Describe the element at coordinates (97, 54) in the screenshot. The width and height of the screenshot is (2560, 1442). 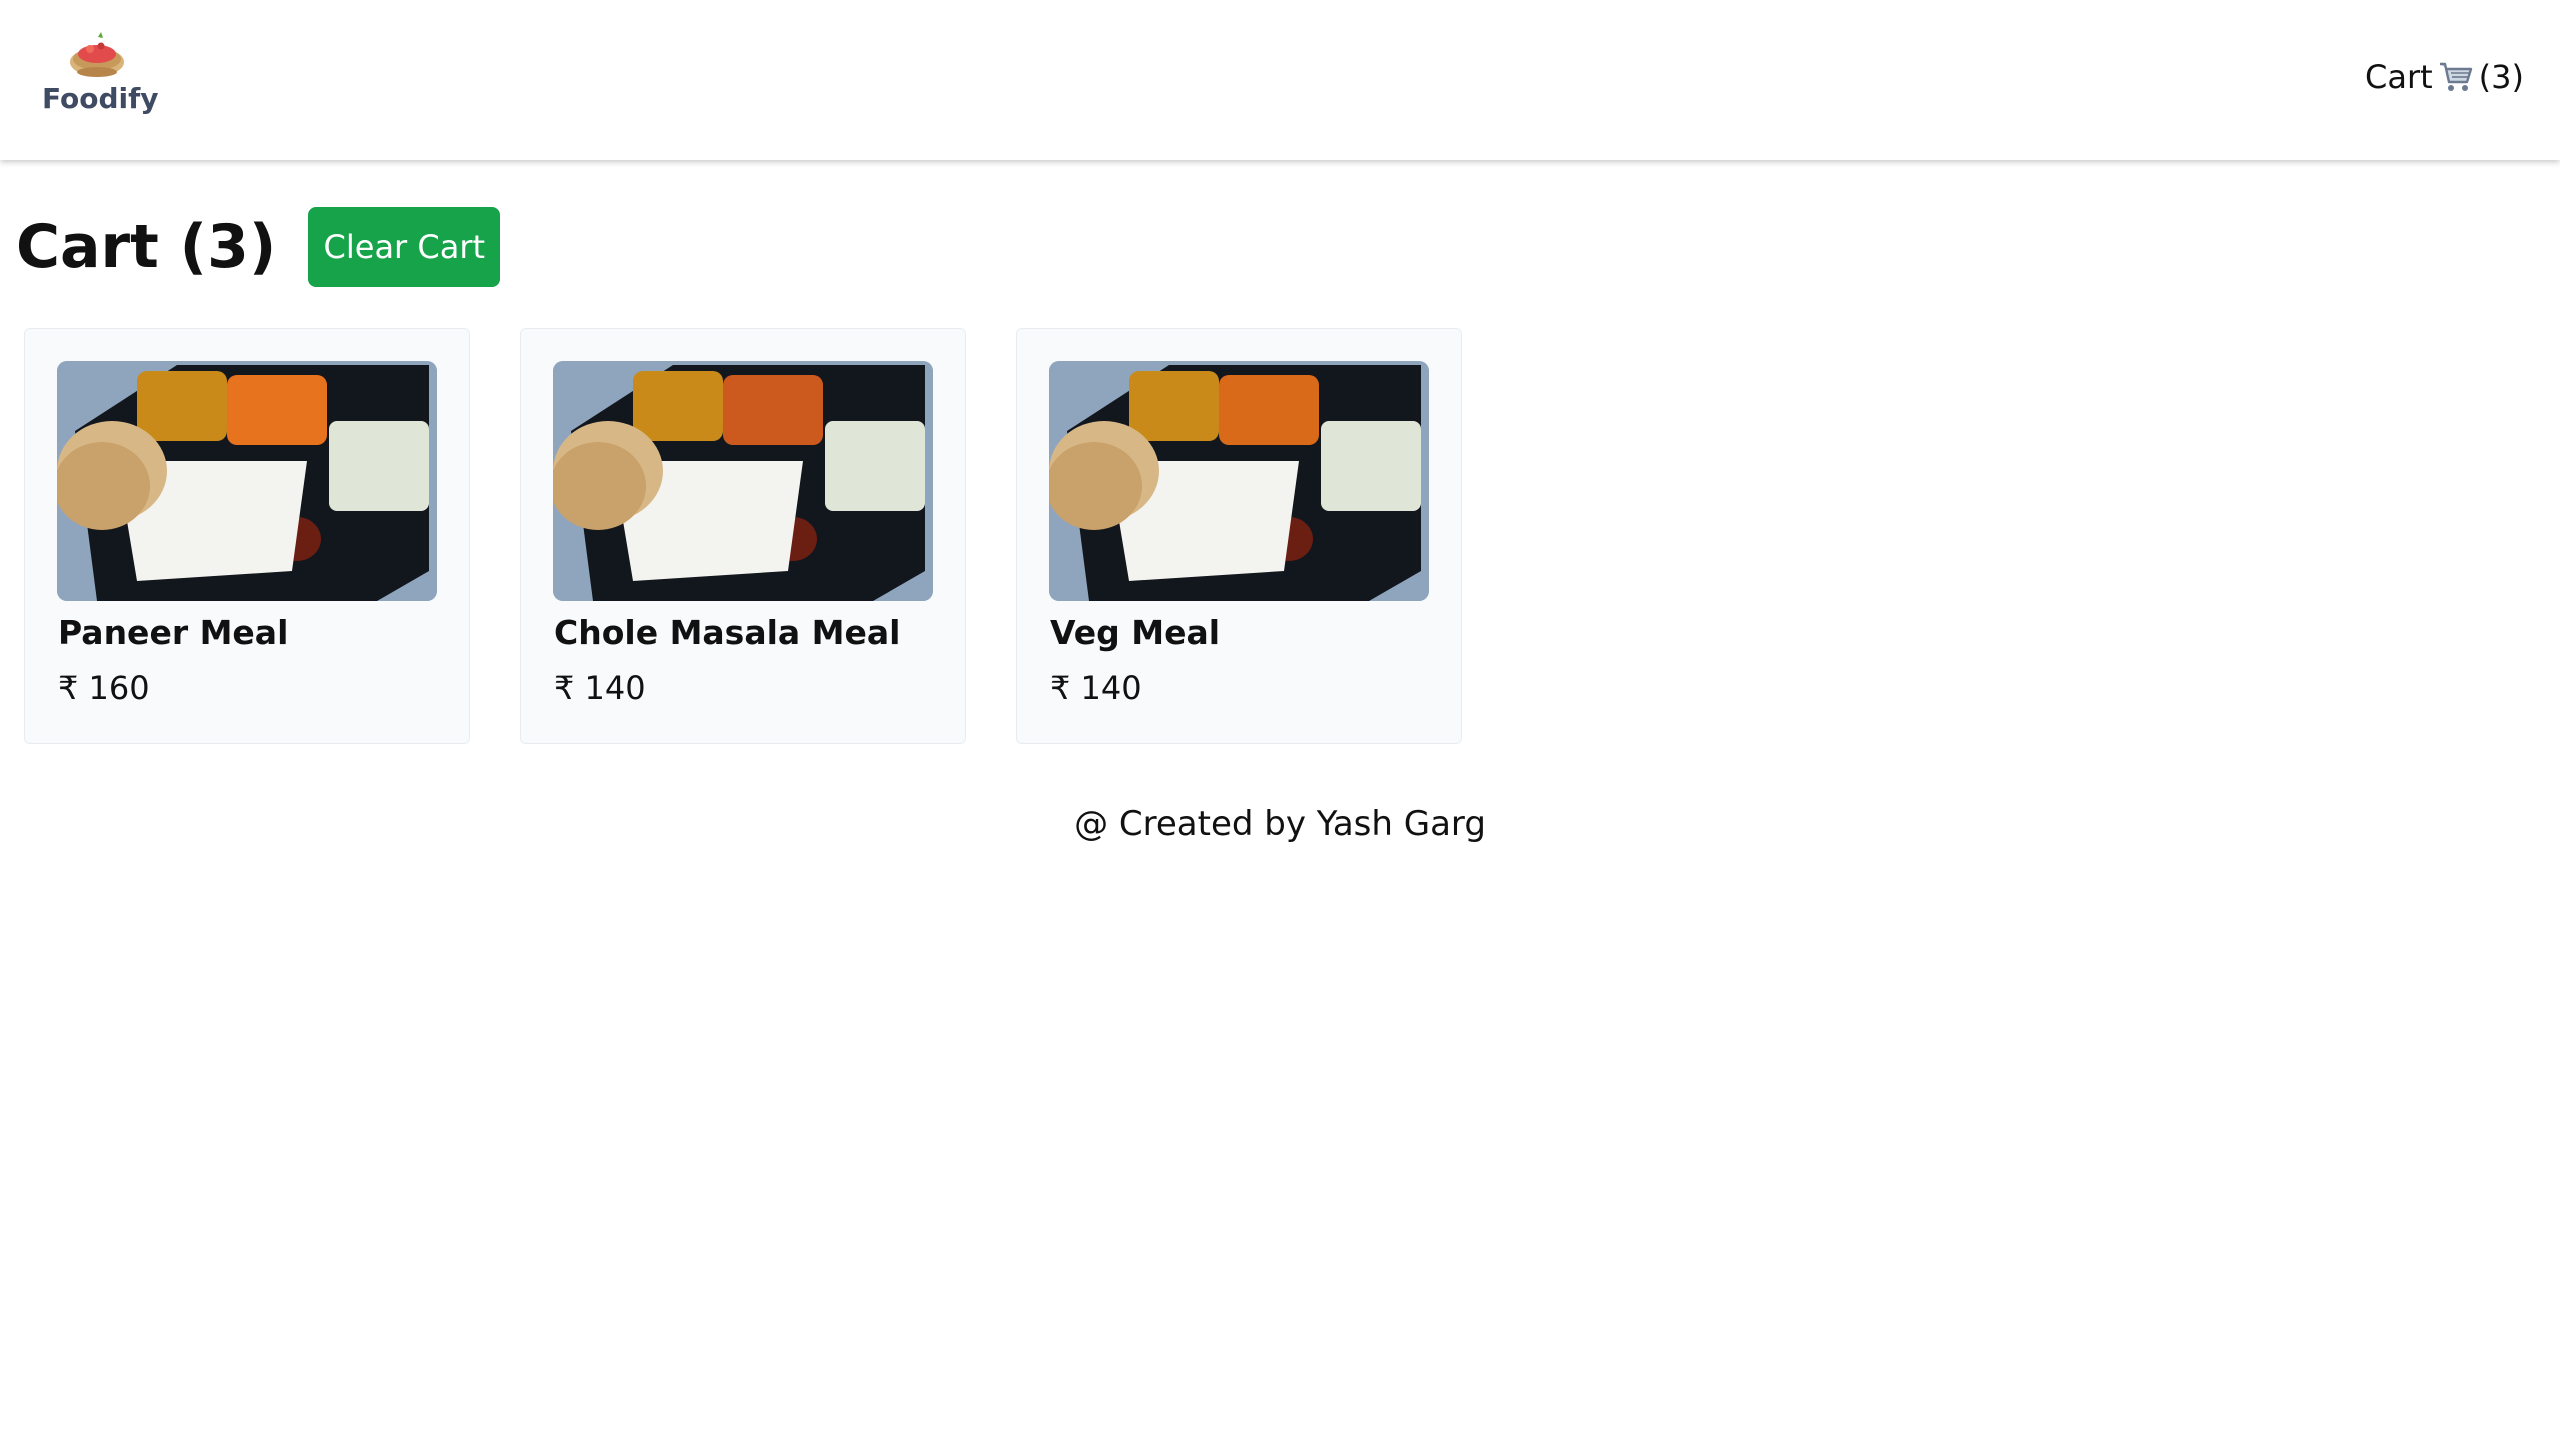
I see `food-bowl-icon` at that location.